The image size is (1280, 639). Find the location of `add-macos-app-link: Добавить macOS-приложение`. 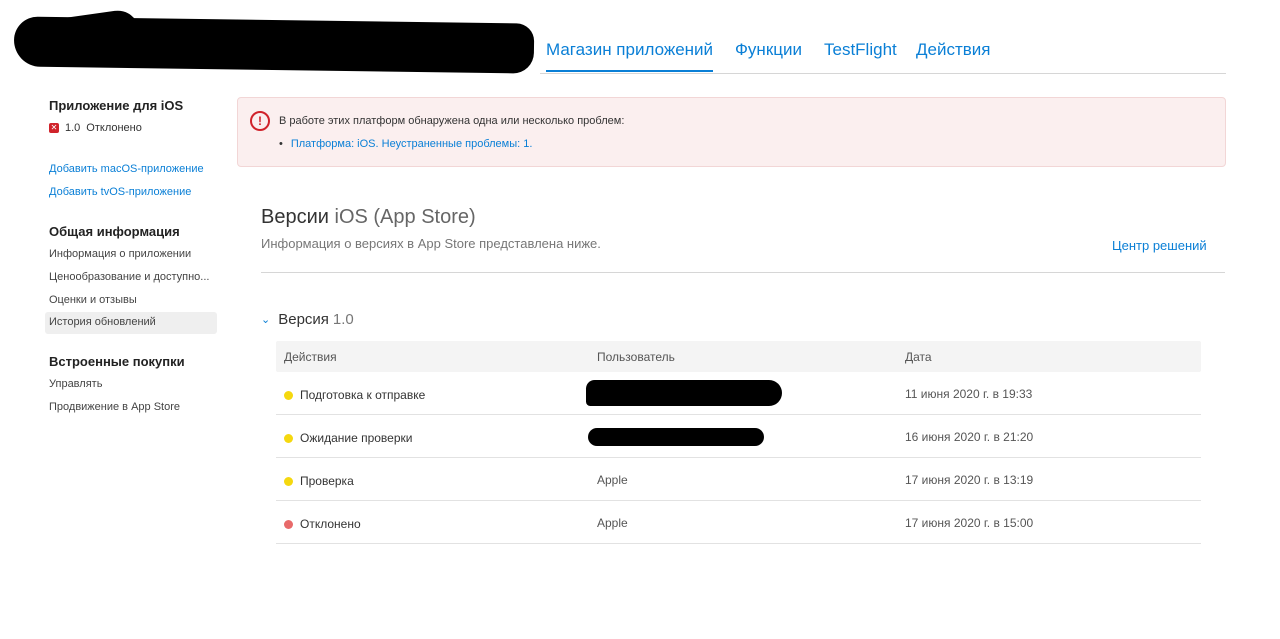

add-macos-app-link: Добавить macOS-приложение is located at coordinates (126, 169).